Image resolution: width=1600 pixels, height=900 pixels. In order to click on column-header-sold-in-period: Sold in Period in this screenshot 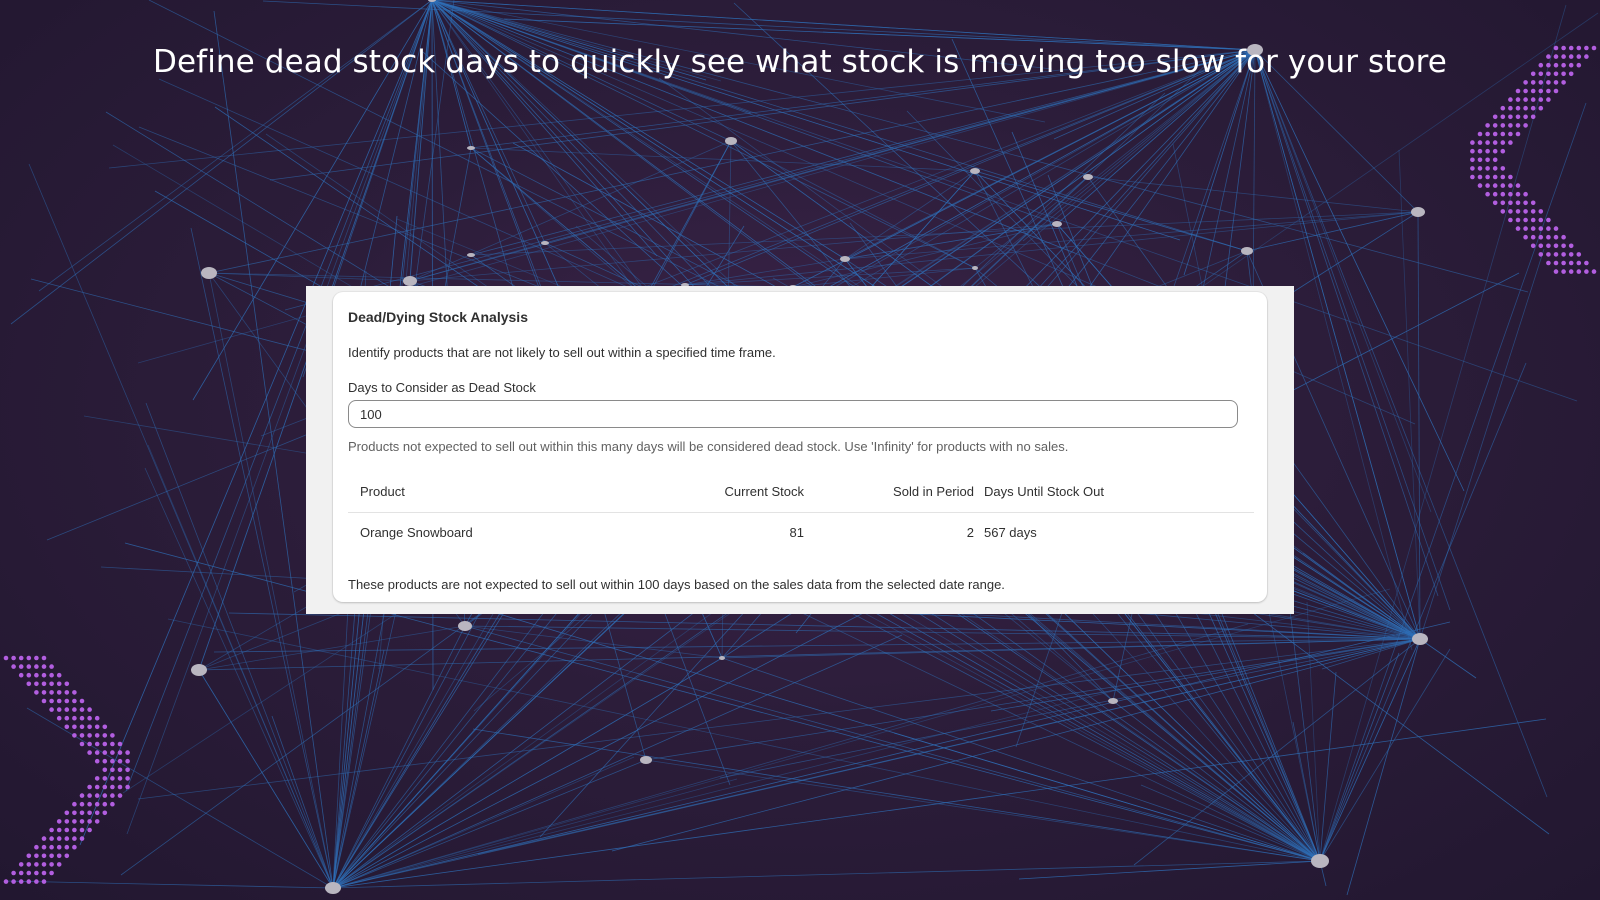, I will do `click(933, 491)`.